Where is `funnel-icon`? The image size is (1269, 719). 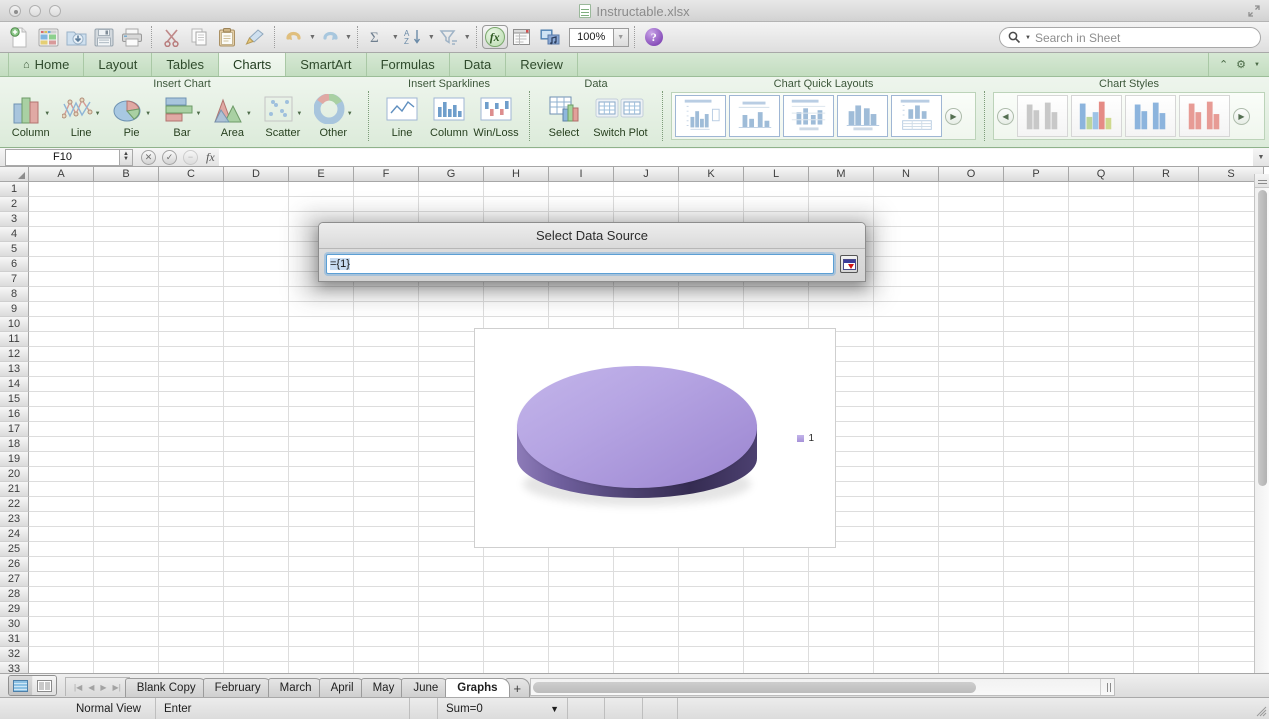 funnel-icon is located at coordinates (449, 37).